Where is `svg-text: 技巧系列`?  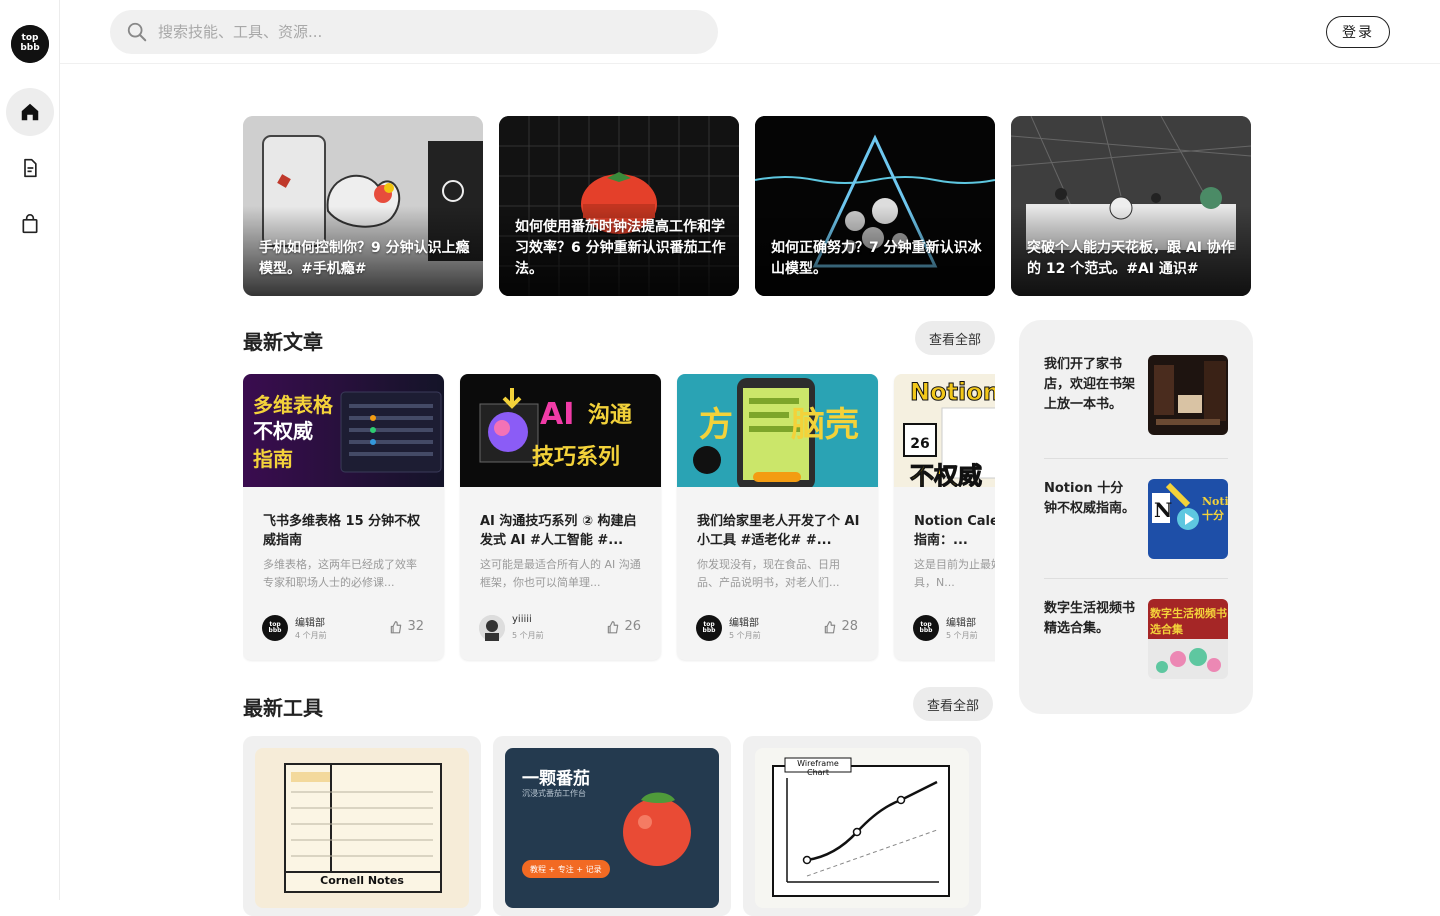 svg-text: 技巧系列 is located at coordinates (576, 457).